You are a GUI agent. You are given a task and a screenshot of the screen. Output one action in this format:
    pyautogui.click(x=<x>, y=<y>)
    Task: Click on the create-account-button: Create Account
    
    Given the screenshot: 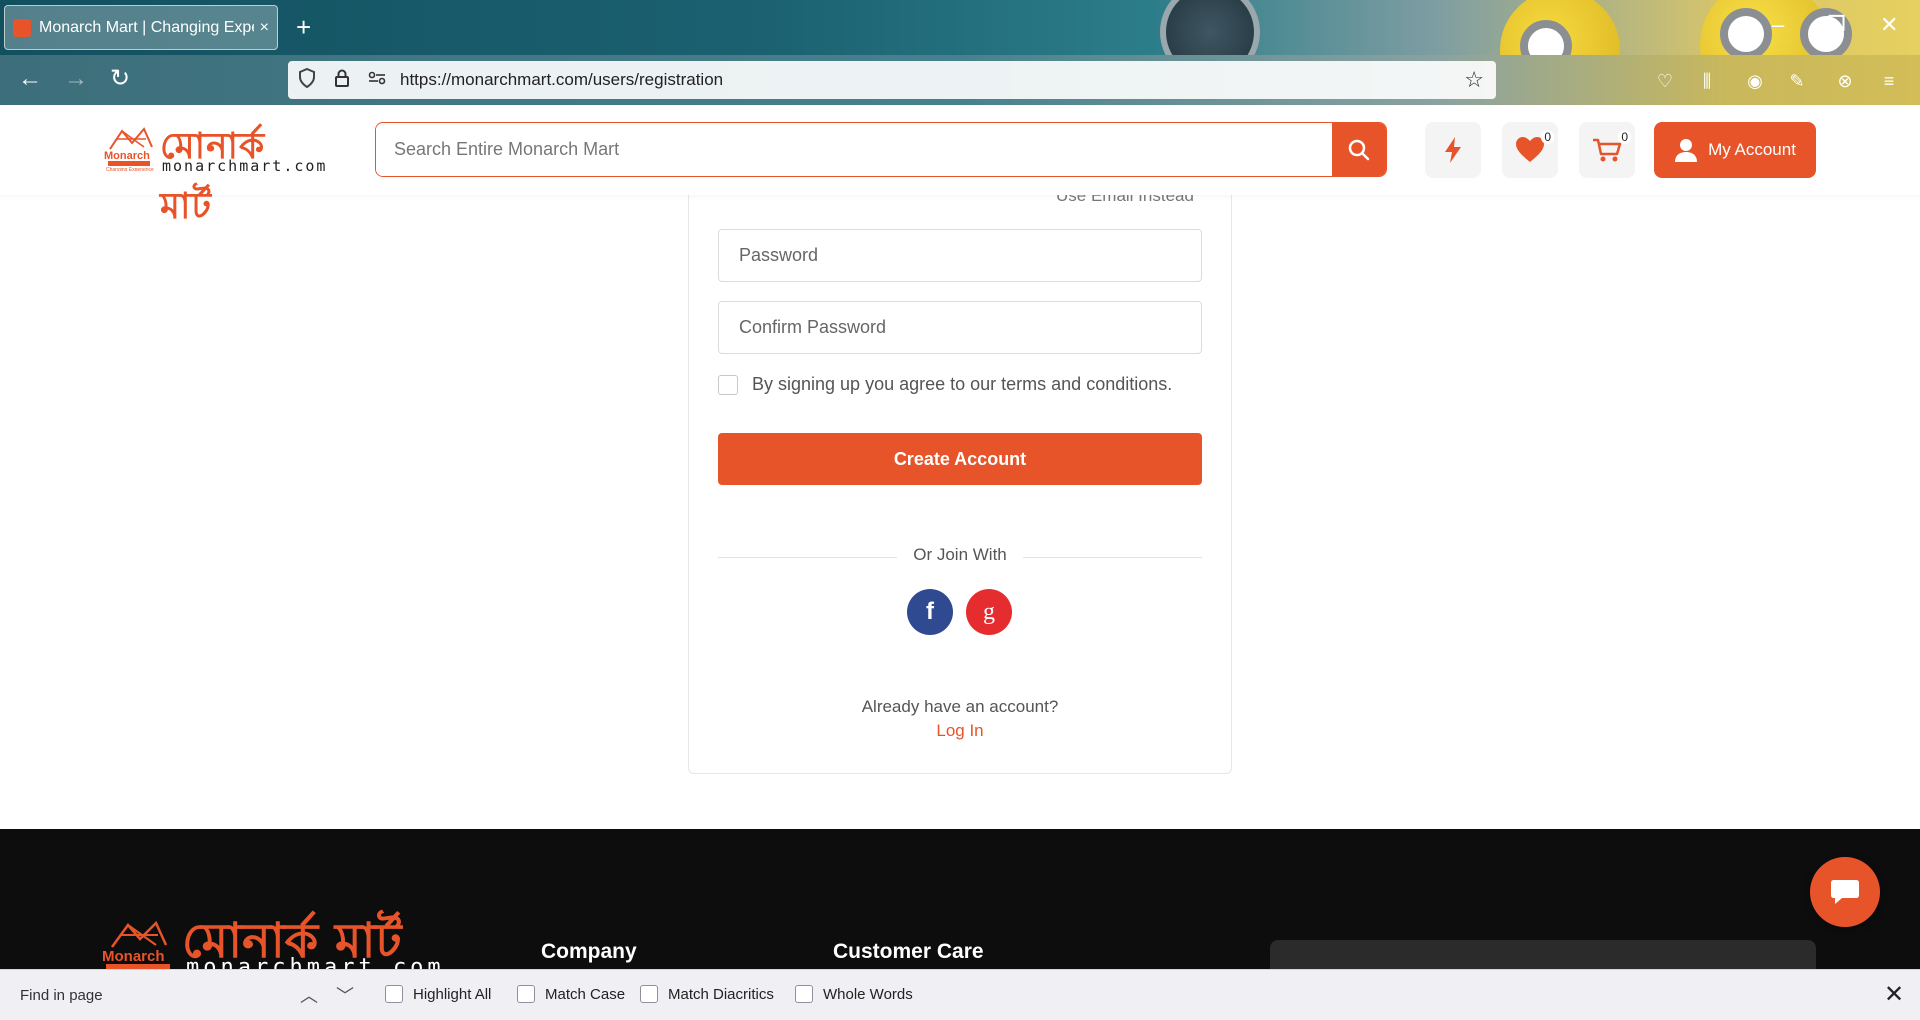 What is the action you would take?
    pyautogui.click(x=960, y=459)
    